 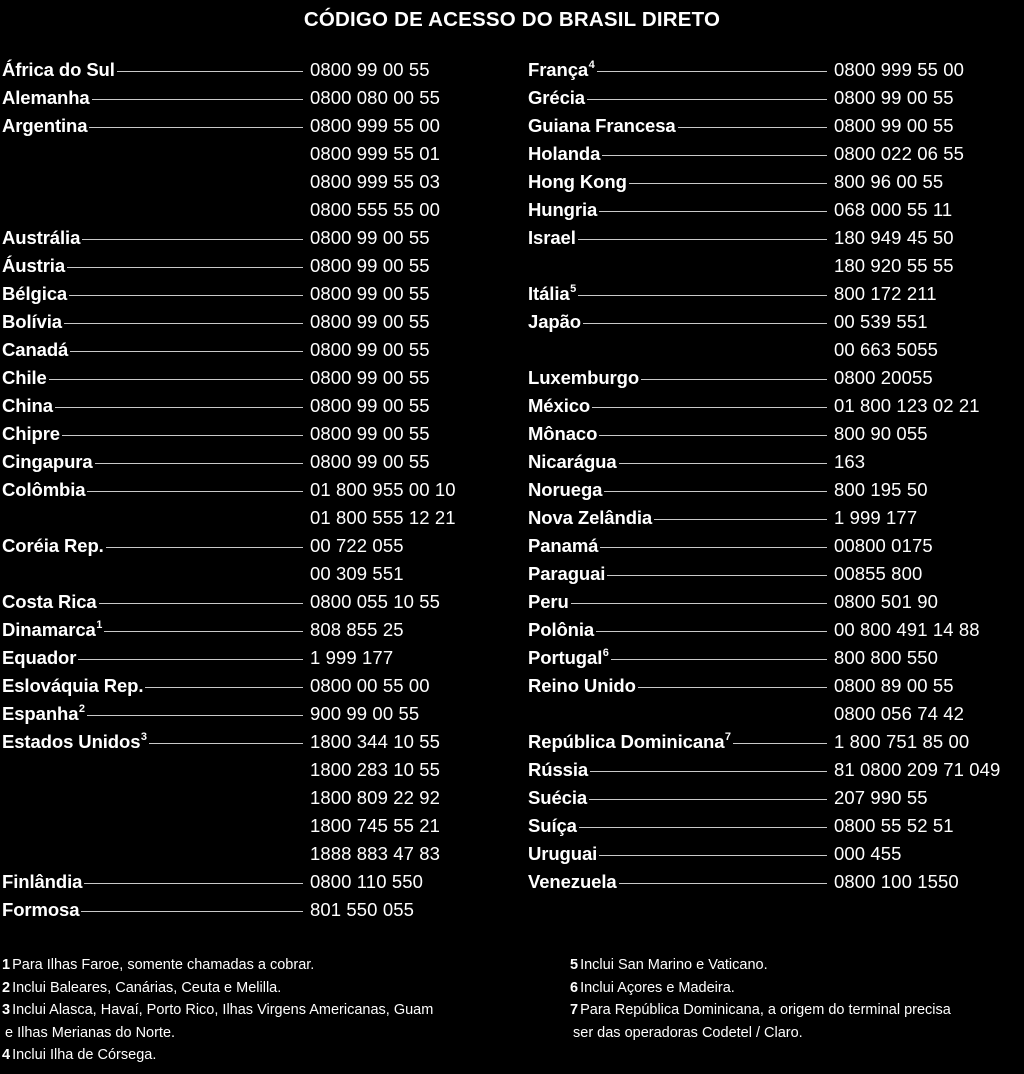 What do you see at coordinates (6, 1055) in the screenshot?
I see `footnote-number: 4` at bounding box center [6, 1055].